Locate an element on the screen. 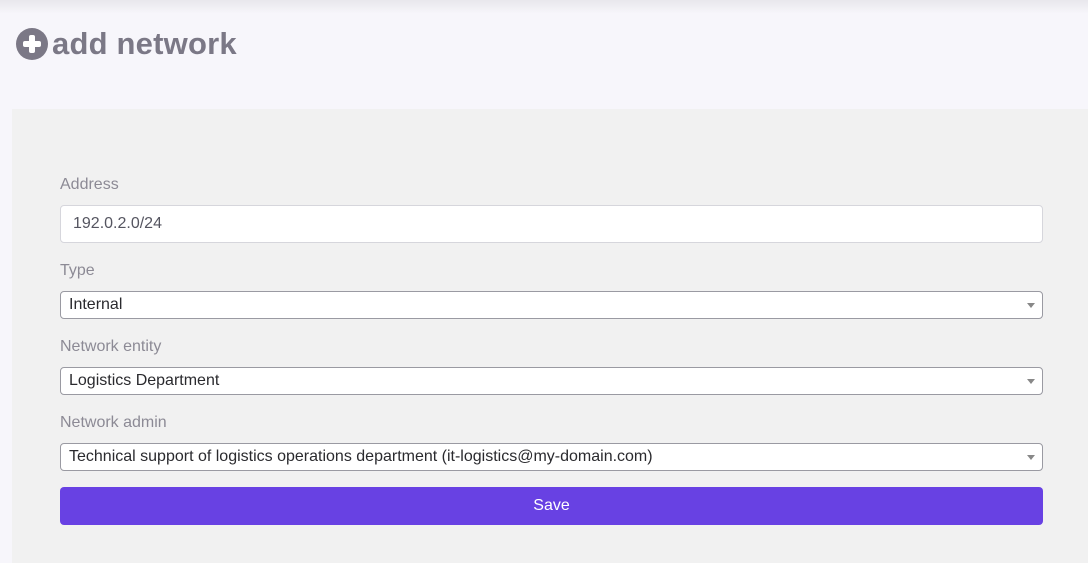 Image resolution: width=1088 pixels, height=563 pixels. network-admin-label: Network admin is located at coordinates (113, 422).